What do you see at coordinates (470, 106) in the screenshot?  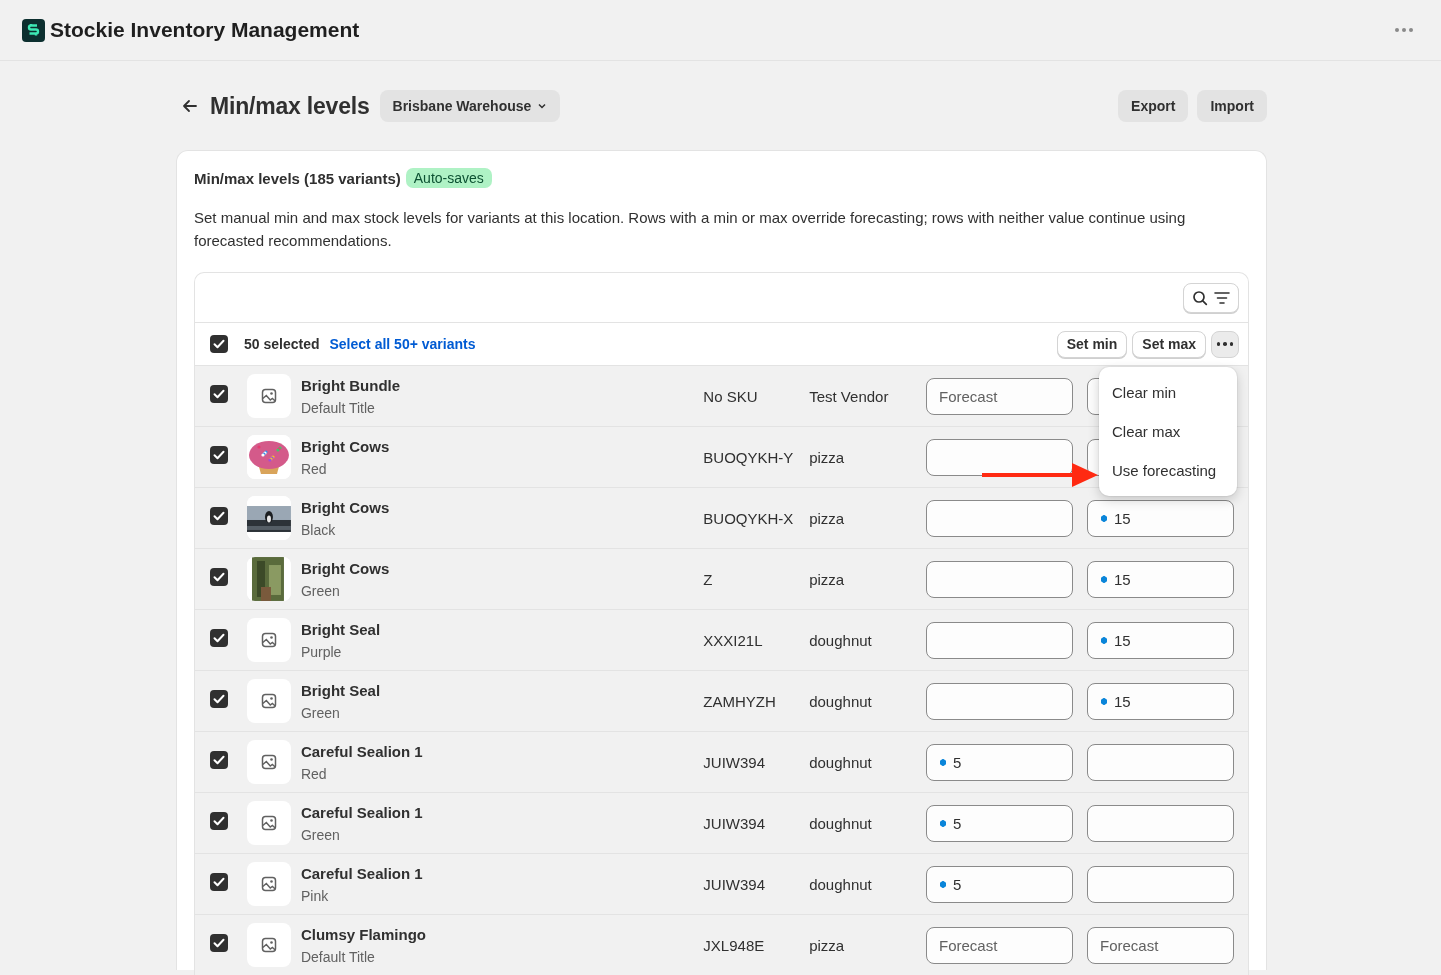 I see `location-dropdown: Brisbane Warehouse` at bounding box center [470, 106].